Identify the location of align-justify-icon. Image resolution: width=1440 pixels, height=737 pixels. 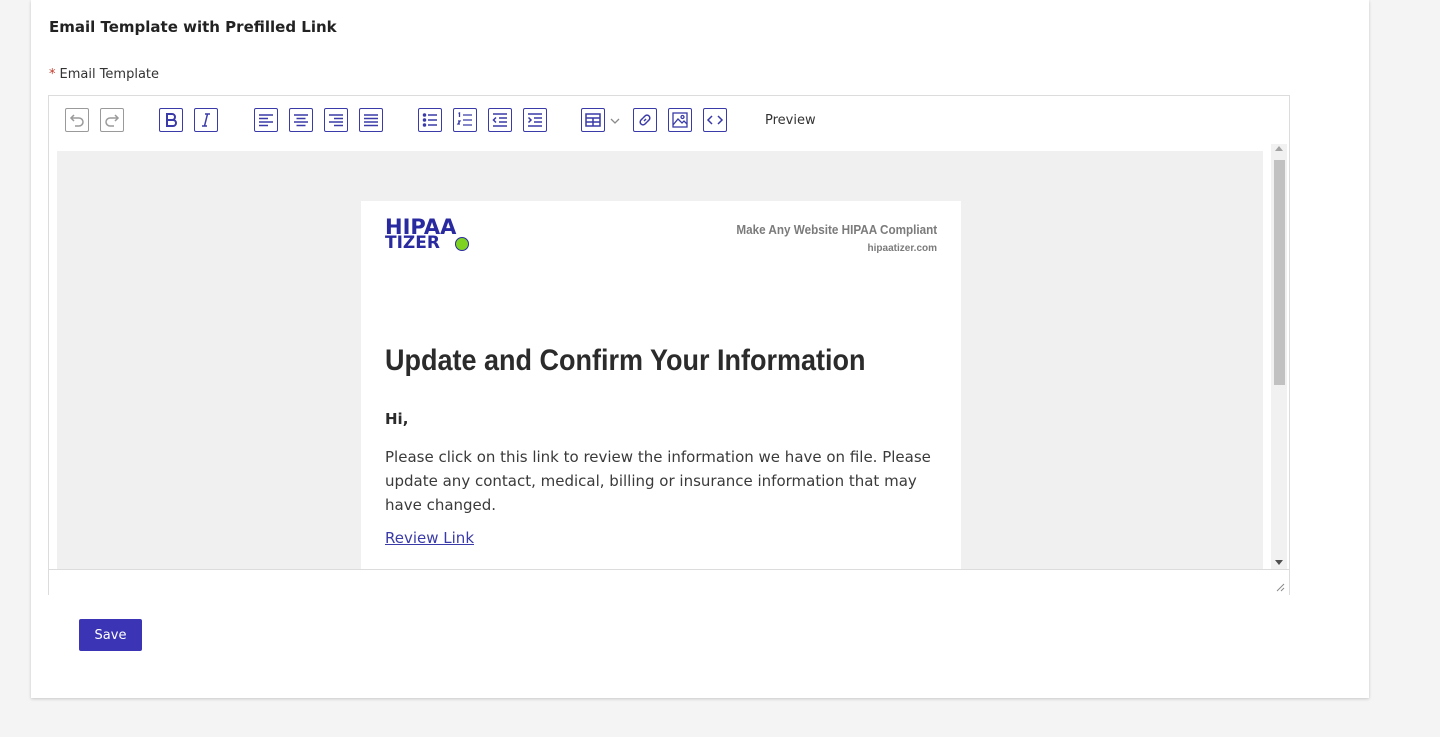
(371, 120).